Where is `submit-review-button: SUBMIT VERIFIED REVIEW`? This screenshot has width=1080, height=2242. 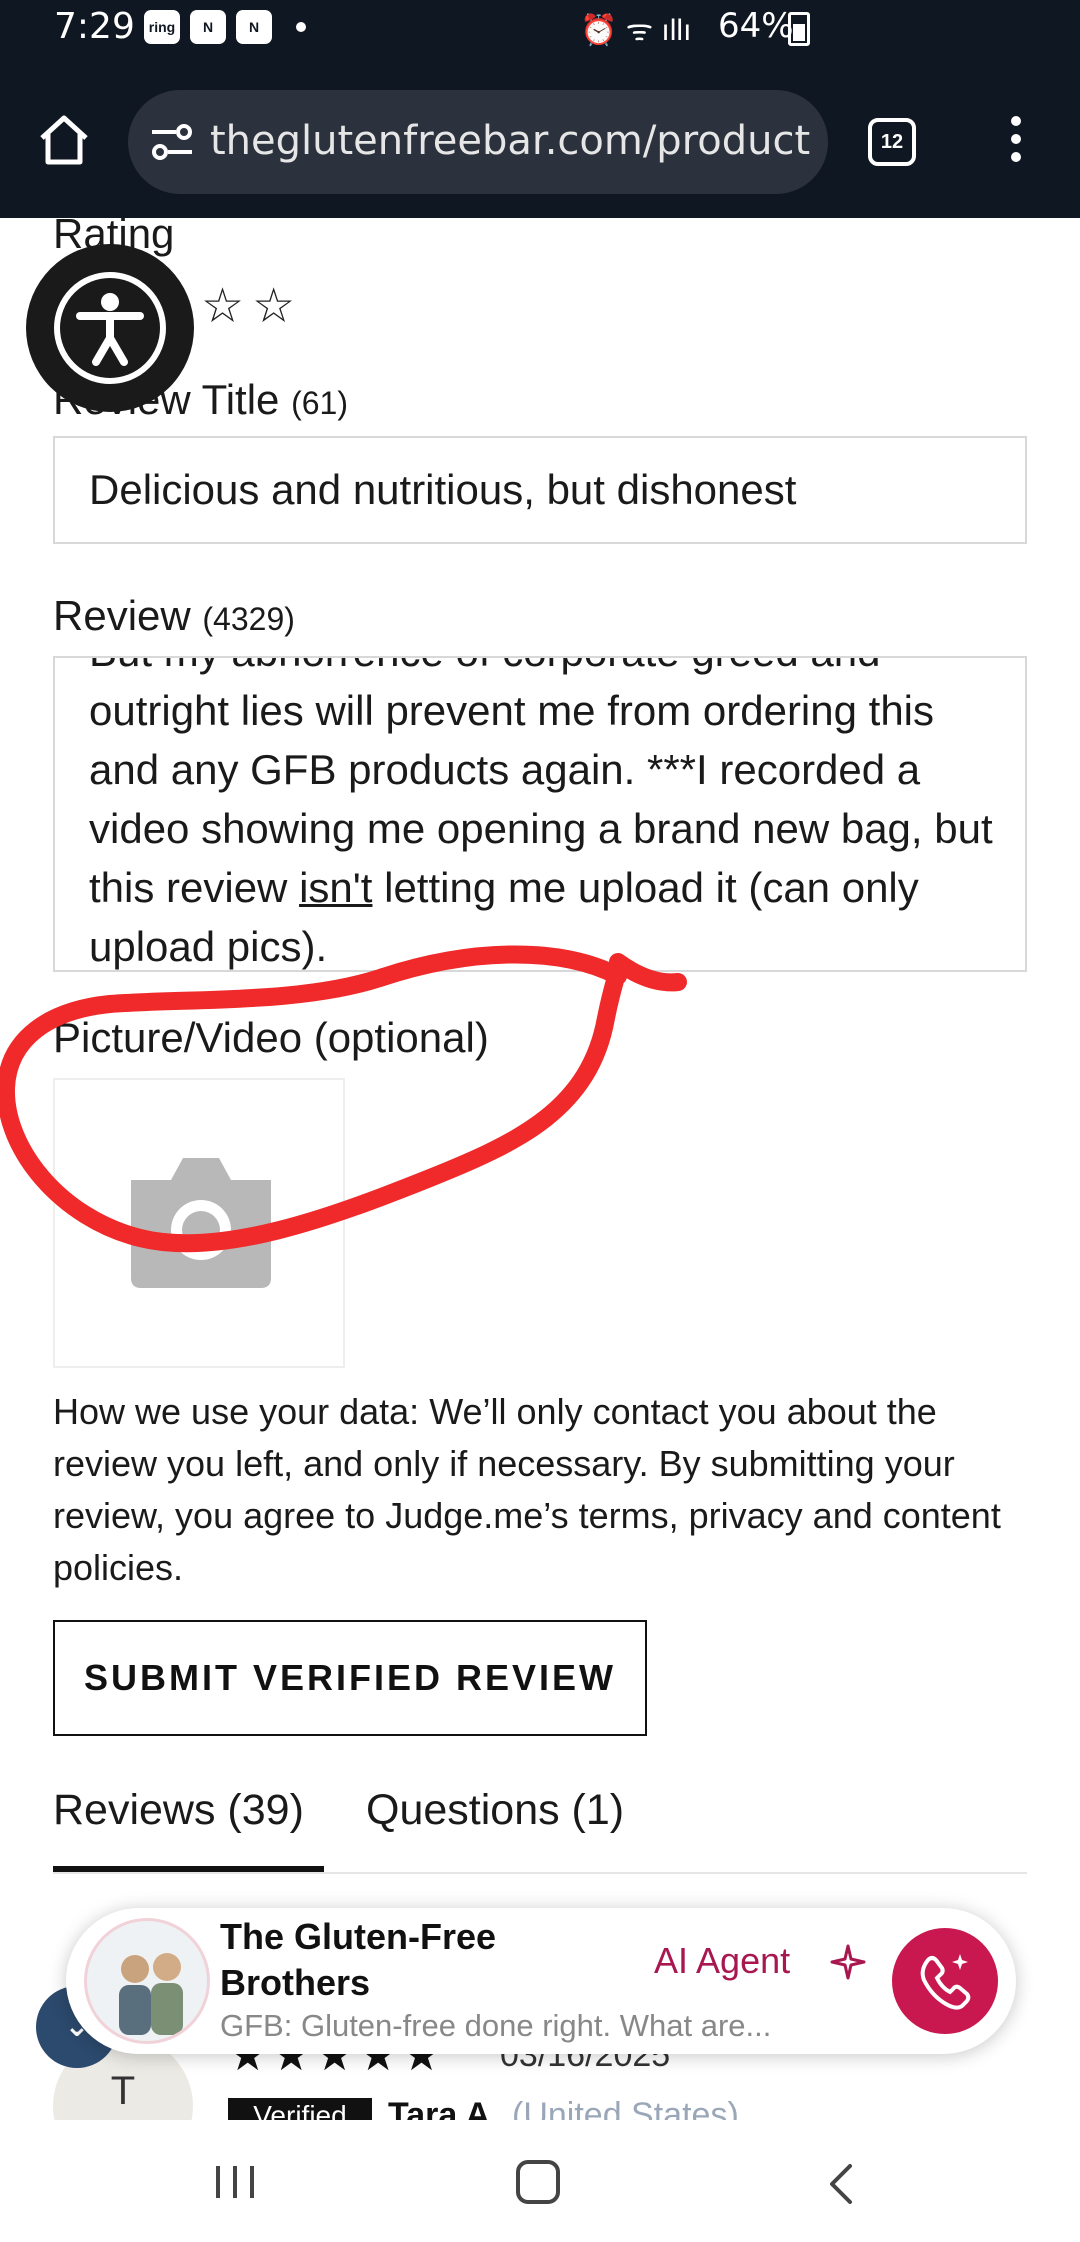 submit-review-button: SUBMIT VERIFIED REVIEW is located at coordinates (350, 1678).